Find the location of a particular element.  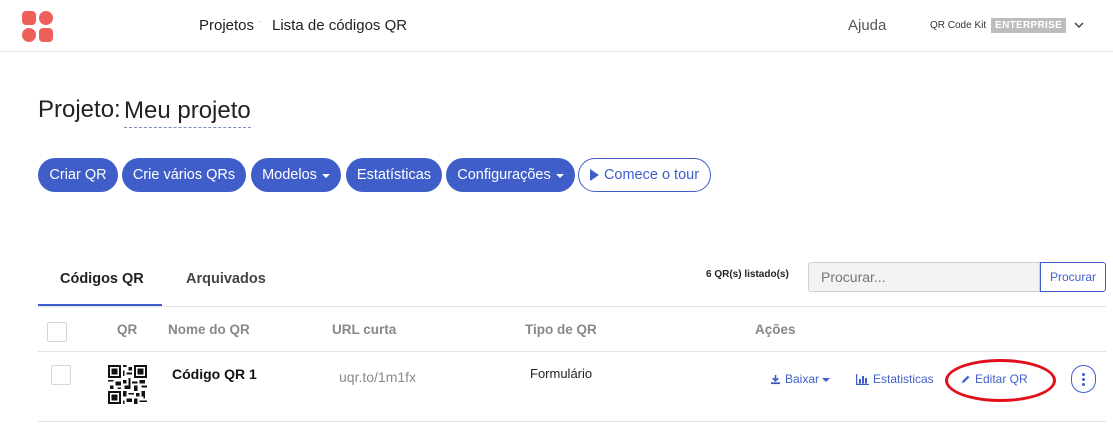

active-tab-indicator is located at coordinates (100, 305).